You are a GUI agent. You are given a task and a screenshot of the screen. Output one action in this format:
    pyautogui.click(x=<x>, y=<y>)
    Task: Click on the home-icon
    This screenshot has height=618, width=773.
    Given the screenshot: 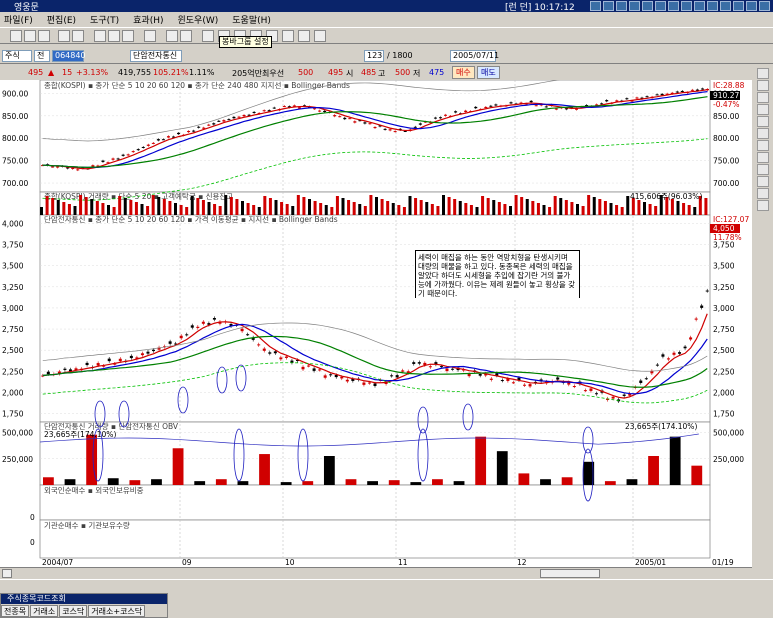 What is the action you would take?
    pyautogui.click(x=595, y=6)
    